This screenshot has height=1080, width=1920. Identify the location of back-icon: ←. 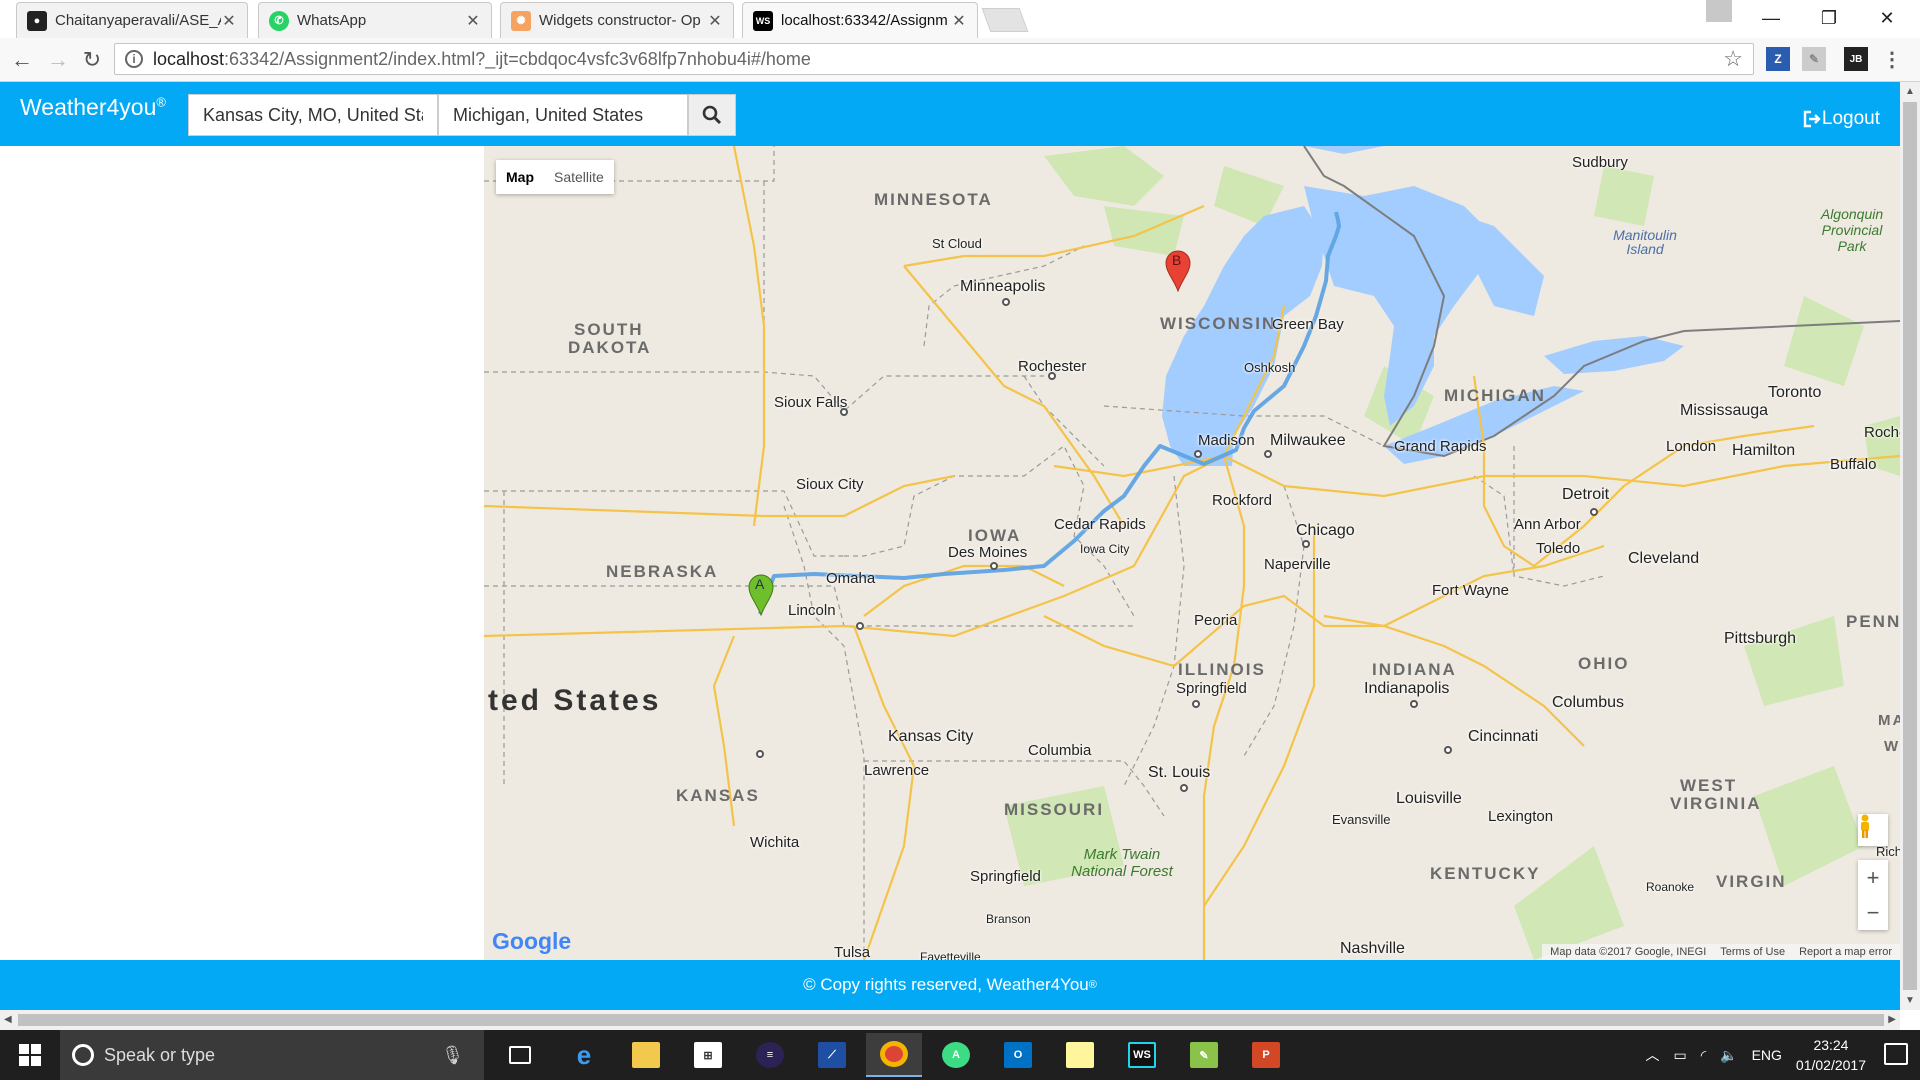
(22, 60).